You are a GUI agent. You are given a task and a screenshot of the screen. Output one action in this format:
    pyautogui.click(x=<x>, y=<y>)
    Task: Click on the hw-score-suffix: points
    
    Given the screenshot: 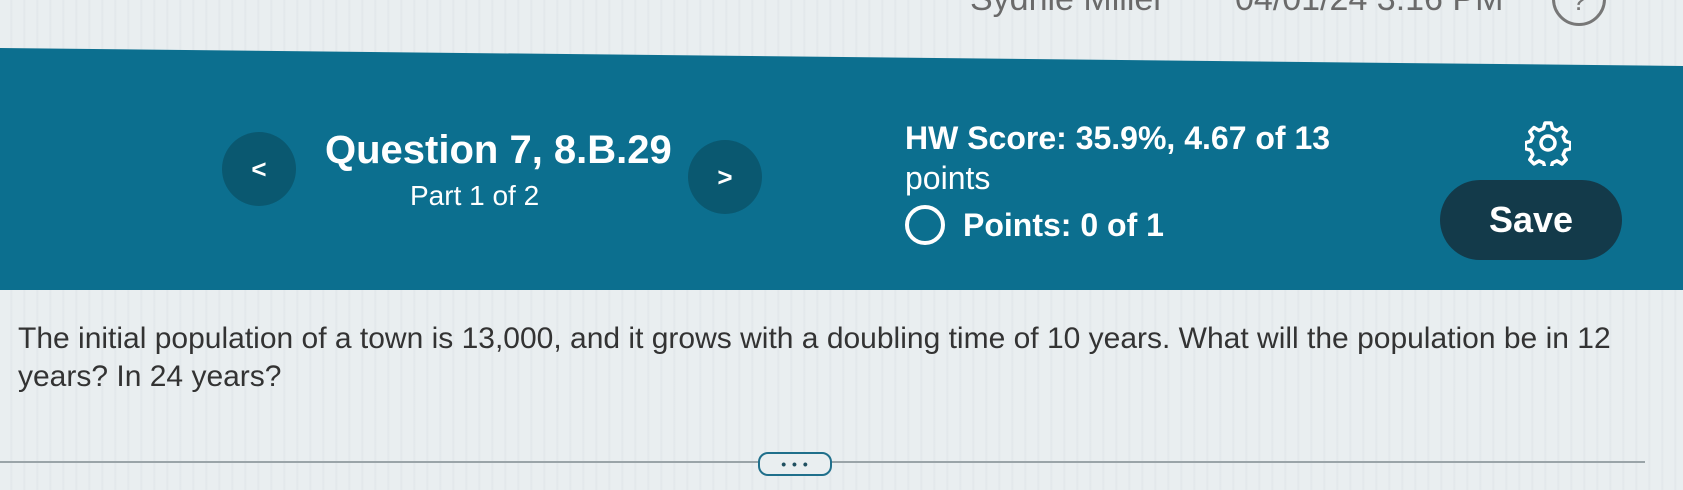 What is the action you would take?
    pyautogui.click(x=948, y=178)
    